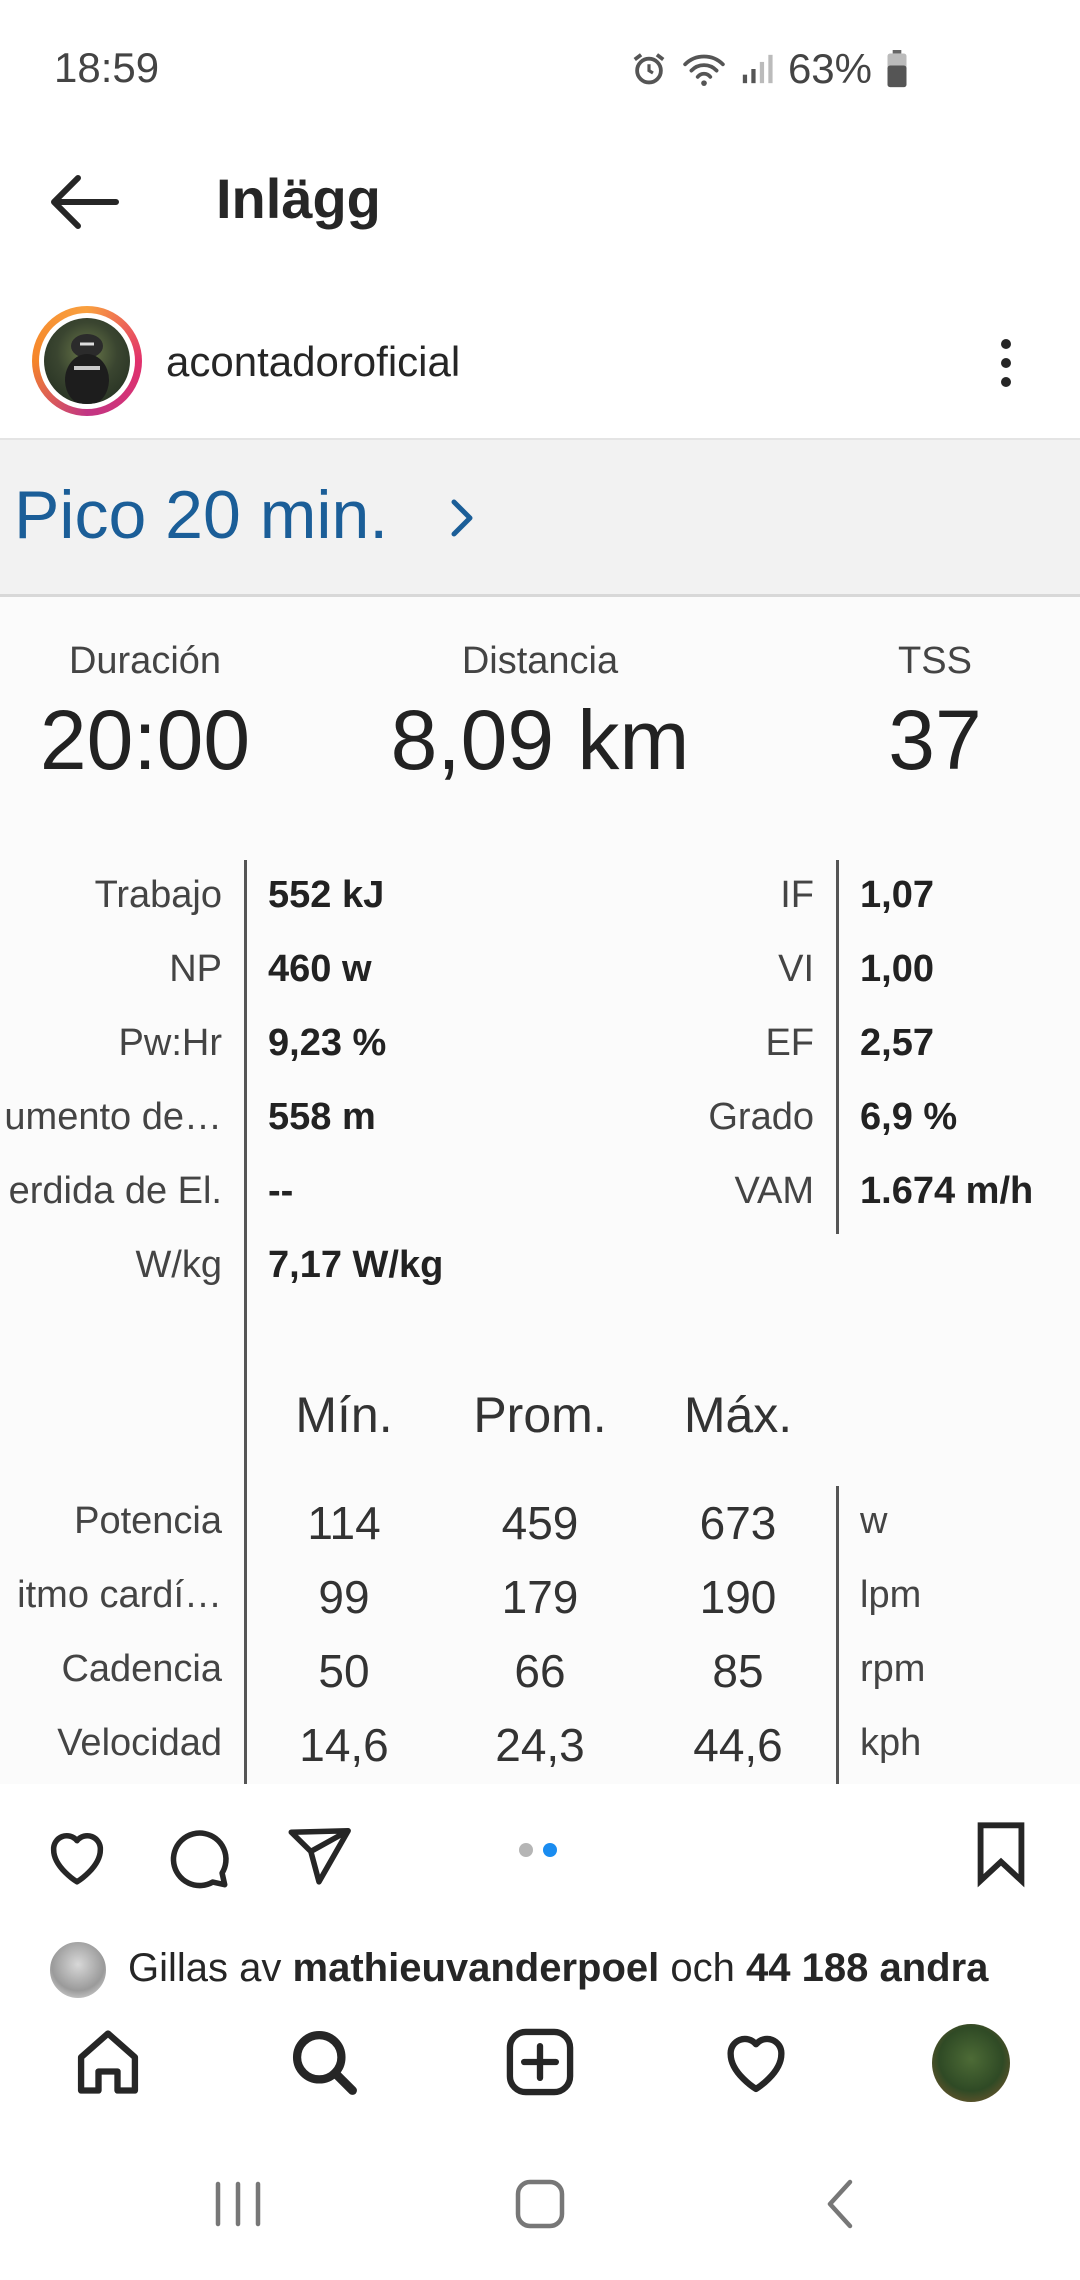  I want to click on cell-avg: 179, so click(540, 1597).